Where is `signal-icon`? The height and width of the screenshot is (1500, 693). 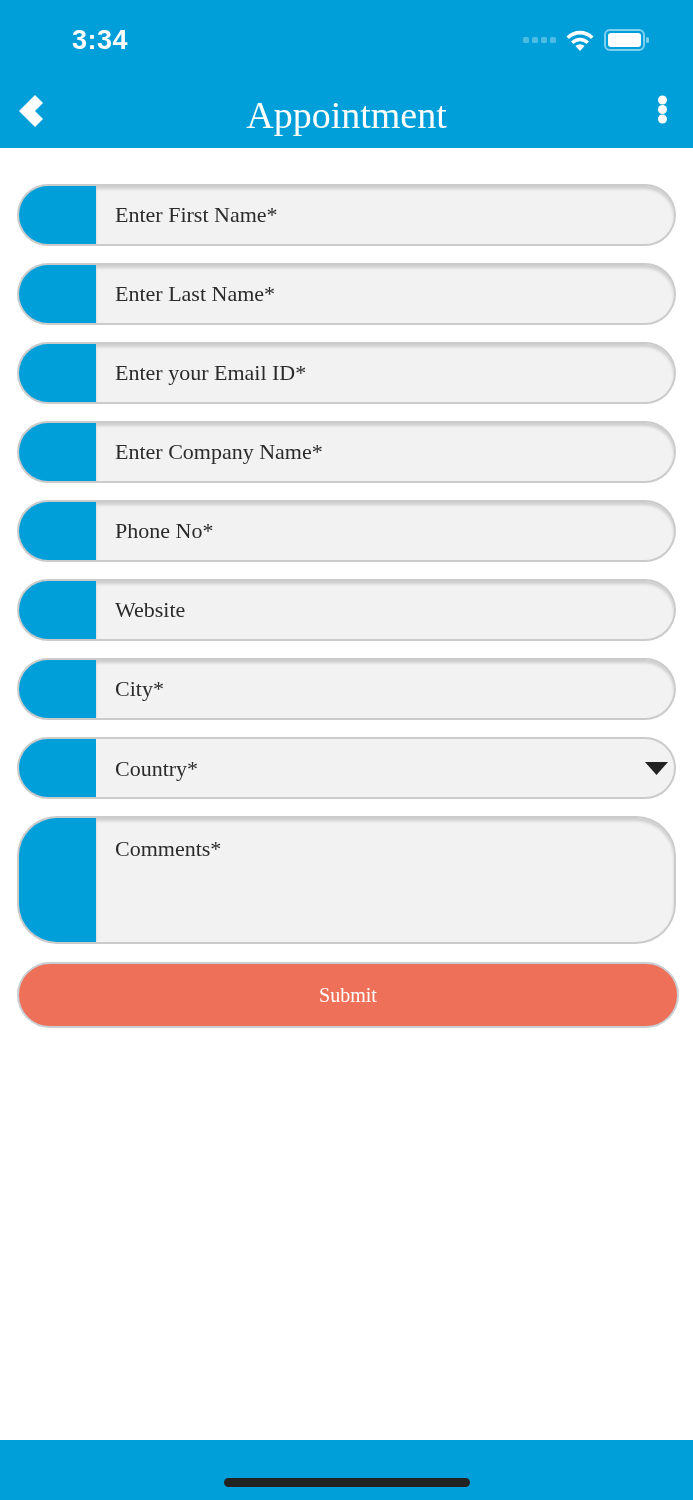
signal-icon is located at coordinates (539, 40).